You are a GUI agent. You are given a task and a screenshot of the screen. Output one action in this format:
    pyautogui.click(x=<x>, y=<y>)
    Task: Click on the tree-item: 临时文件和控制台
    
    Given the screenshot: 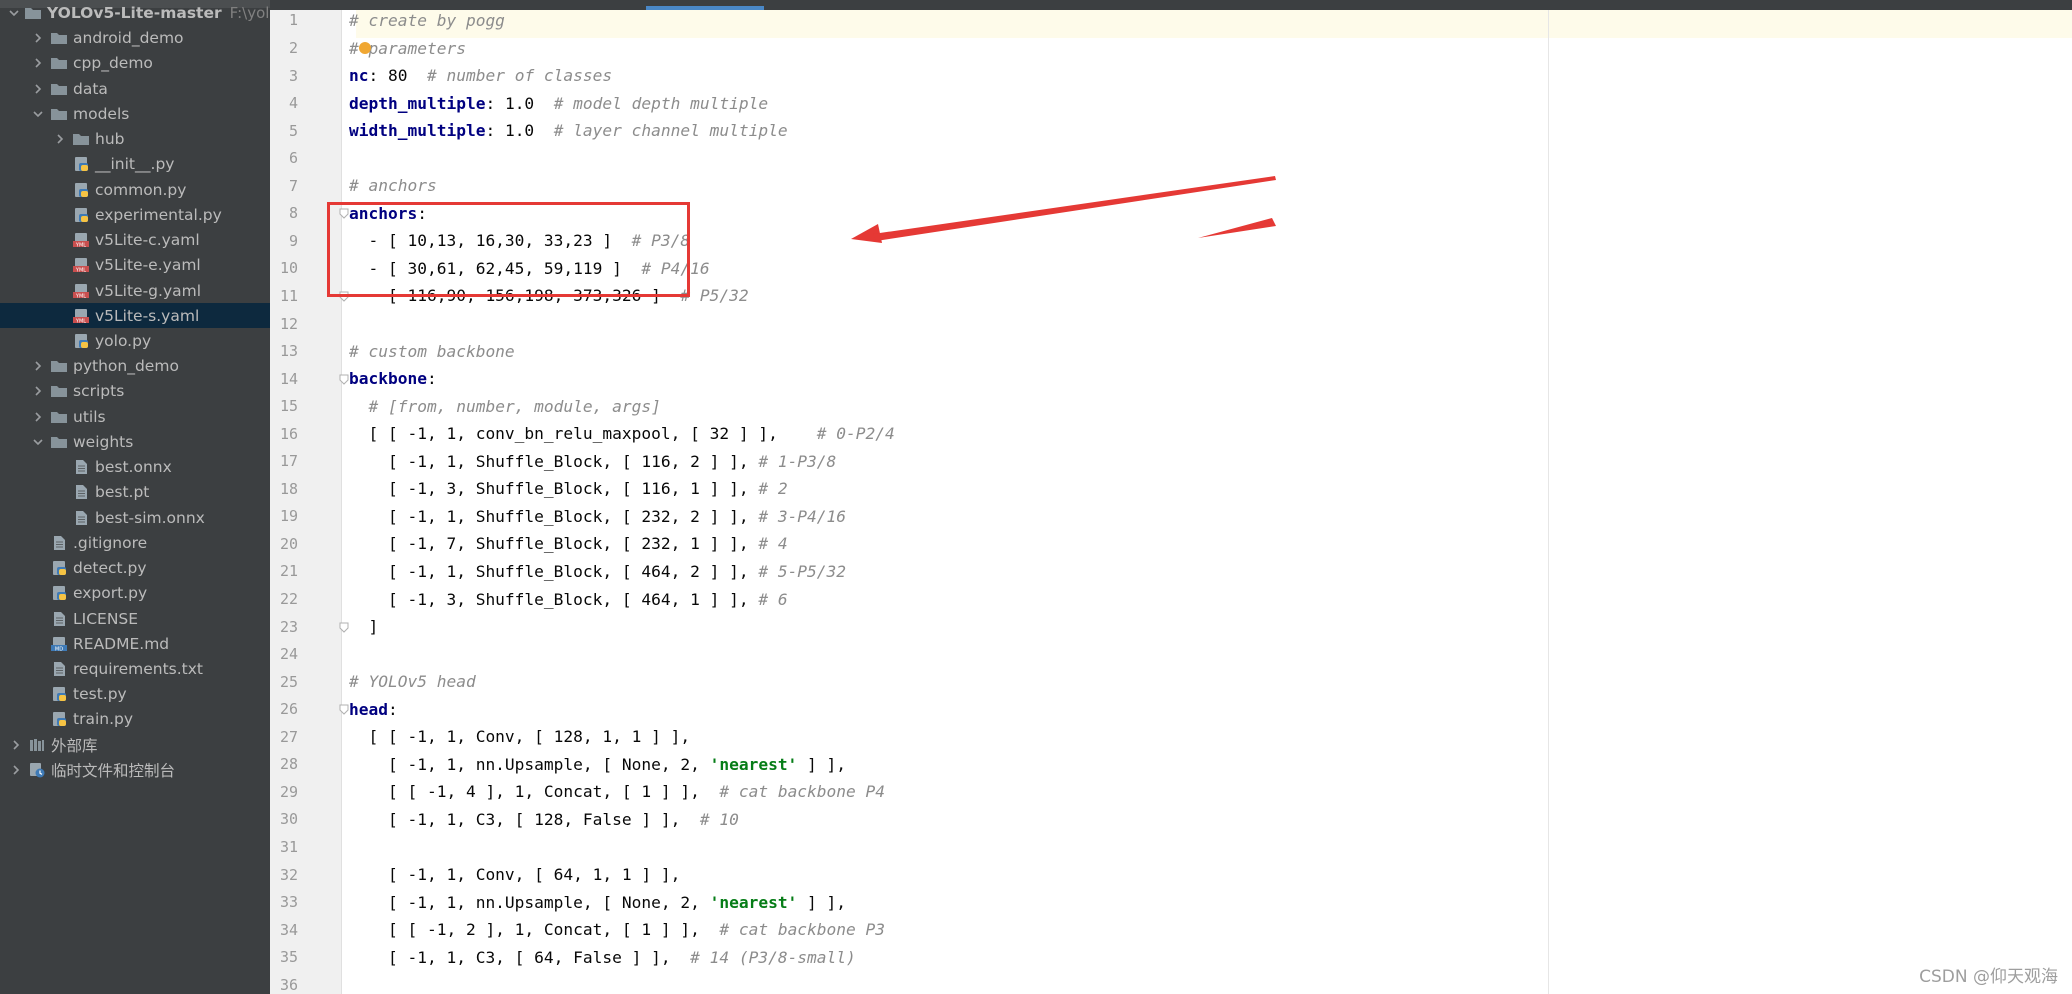 What is the action you would take?
    pyautogui.click(x=135, y=769)
    